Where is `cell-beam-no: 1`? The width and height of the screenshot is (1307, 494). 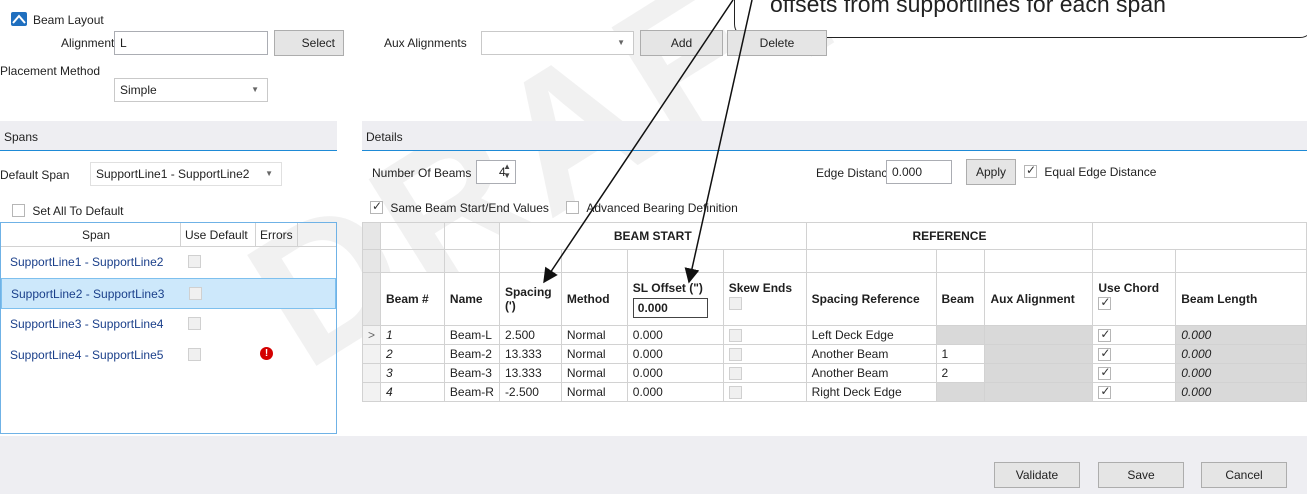 cell-beam-no: 1 is located at coordinates (412, 335).